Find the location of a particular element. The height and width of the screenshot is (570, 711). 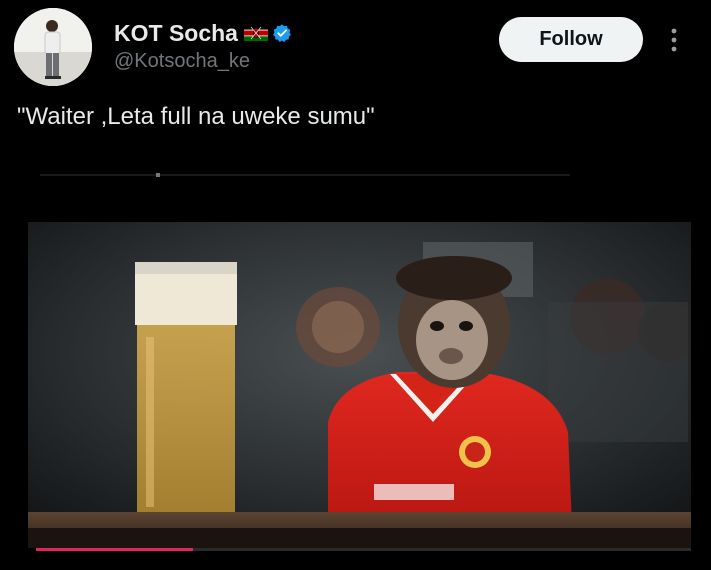

more-dots-icon is located at coordinates (674, 40).